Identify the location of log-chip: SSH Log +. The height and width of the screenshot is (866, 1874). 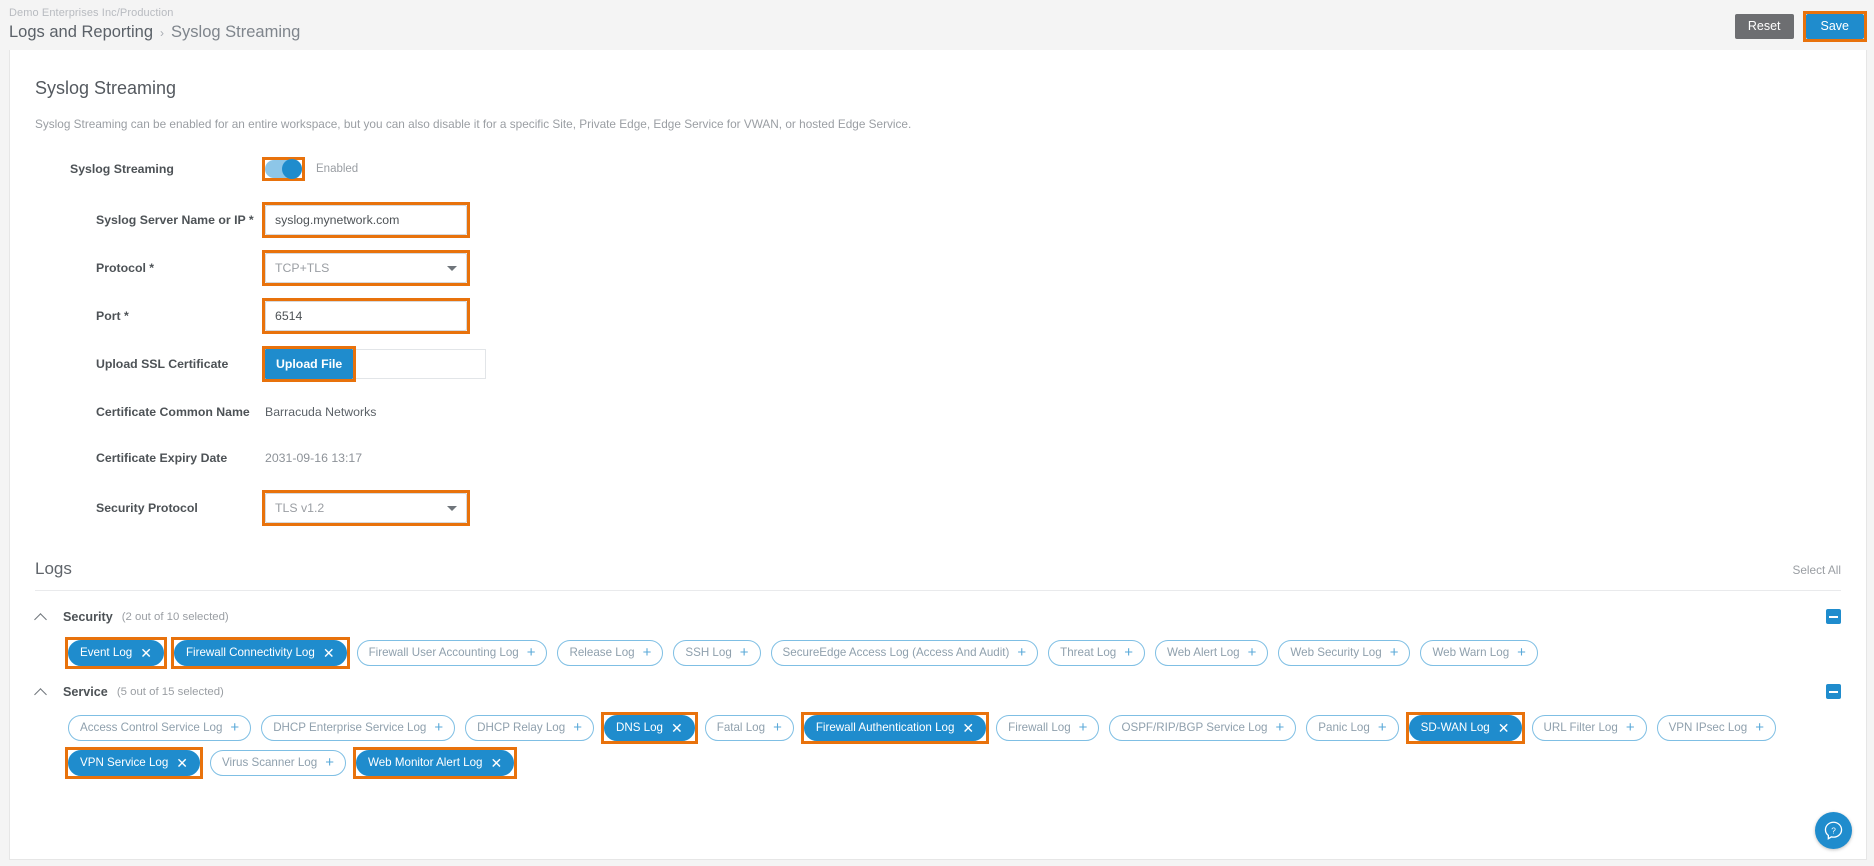
(717, 653).